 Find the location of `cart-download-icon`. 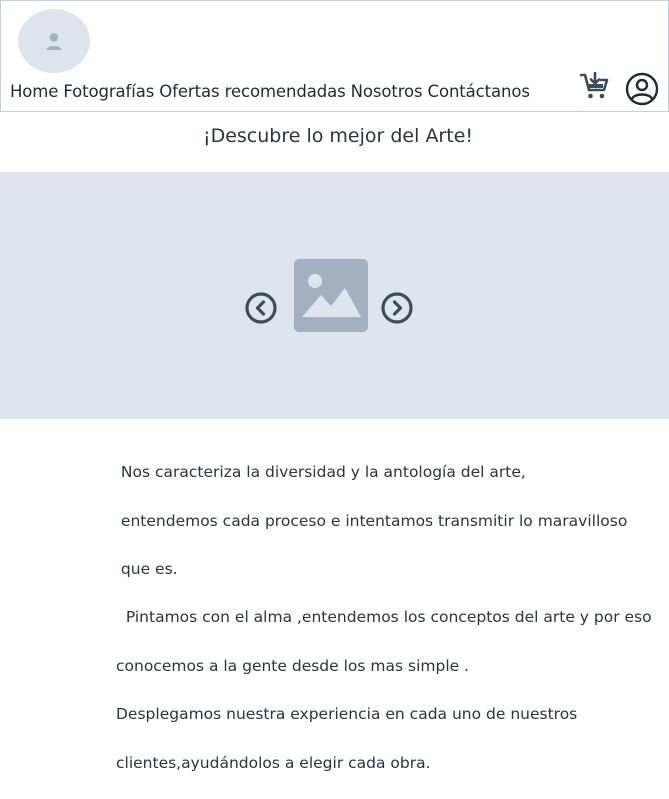

cart-download-icon is located at coordinates (595, 86).